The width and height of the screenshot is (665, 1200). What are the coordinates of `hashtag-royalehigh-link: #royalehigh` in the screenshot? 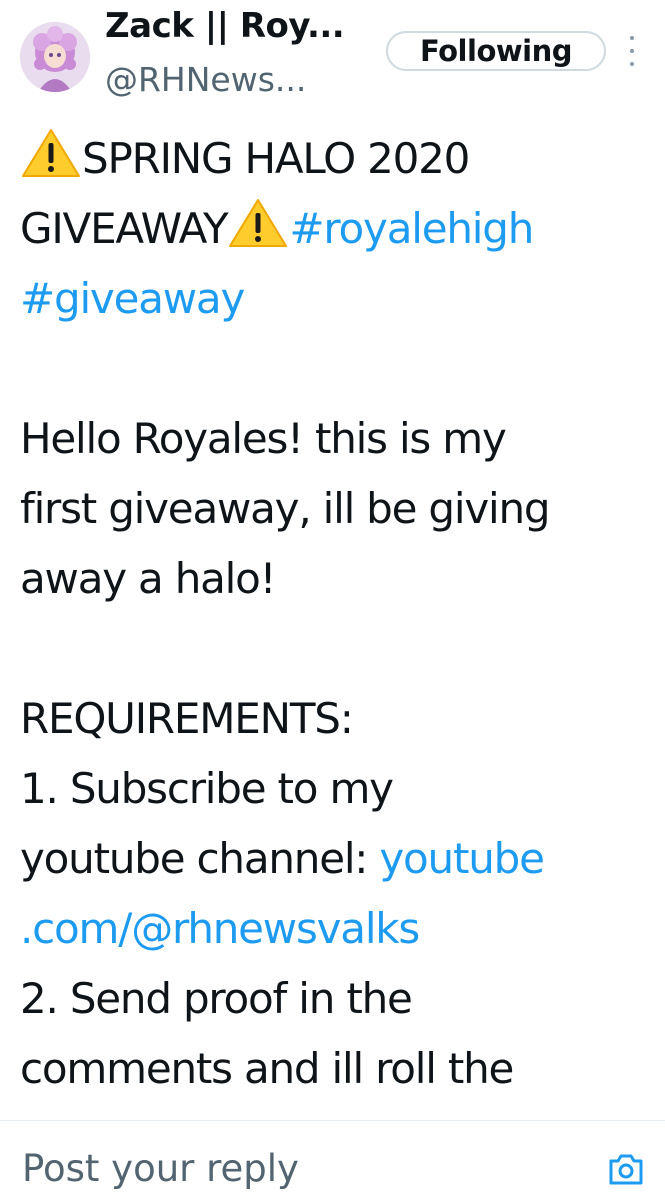 It's located at (411, 228).